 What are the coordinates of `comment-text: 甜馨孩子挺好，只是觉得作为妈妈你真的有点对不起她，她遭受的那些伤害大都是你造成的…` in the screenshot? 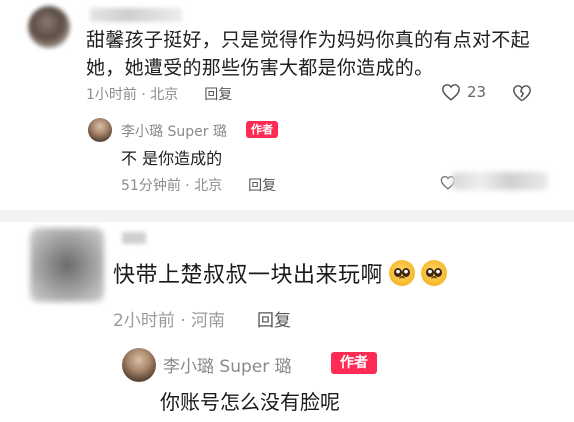 It's located at (308, 54).